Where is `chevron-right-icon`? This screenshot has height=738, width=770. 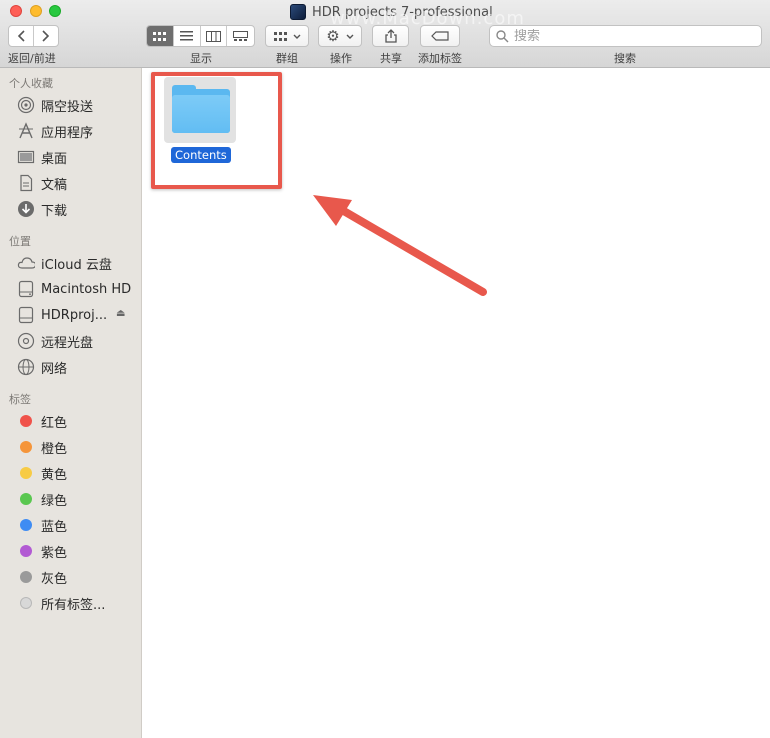 chevron-right-icon is located at coordinates (45, 36).